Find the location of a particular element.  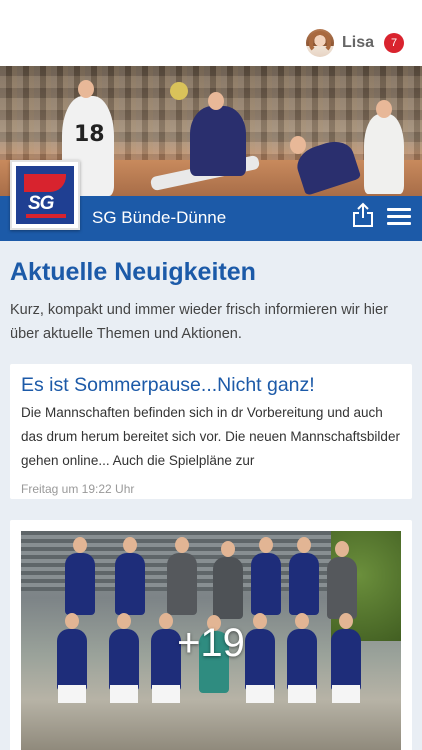

club-logo: SG is located at coordinates (45, 195).